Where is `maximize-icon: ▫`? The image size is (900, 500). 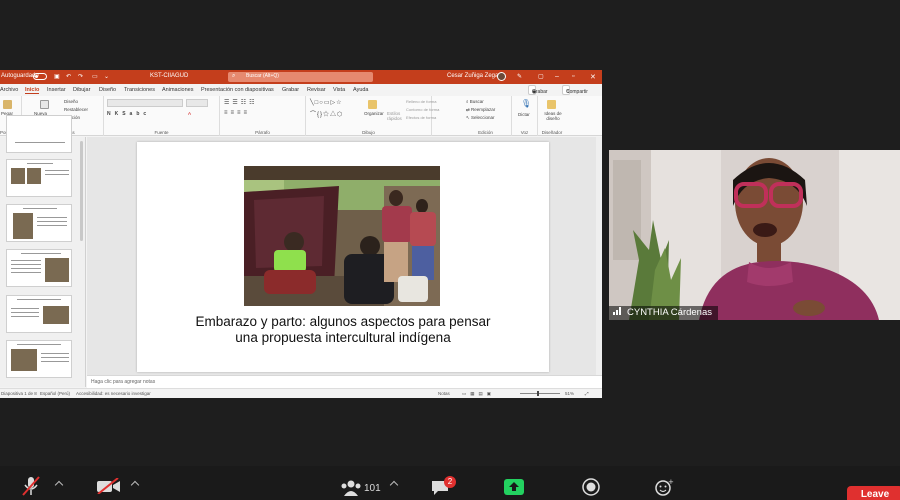 maximize-icon: ▫ is located at coordinates (573, 76).